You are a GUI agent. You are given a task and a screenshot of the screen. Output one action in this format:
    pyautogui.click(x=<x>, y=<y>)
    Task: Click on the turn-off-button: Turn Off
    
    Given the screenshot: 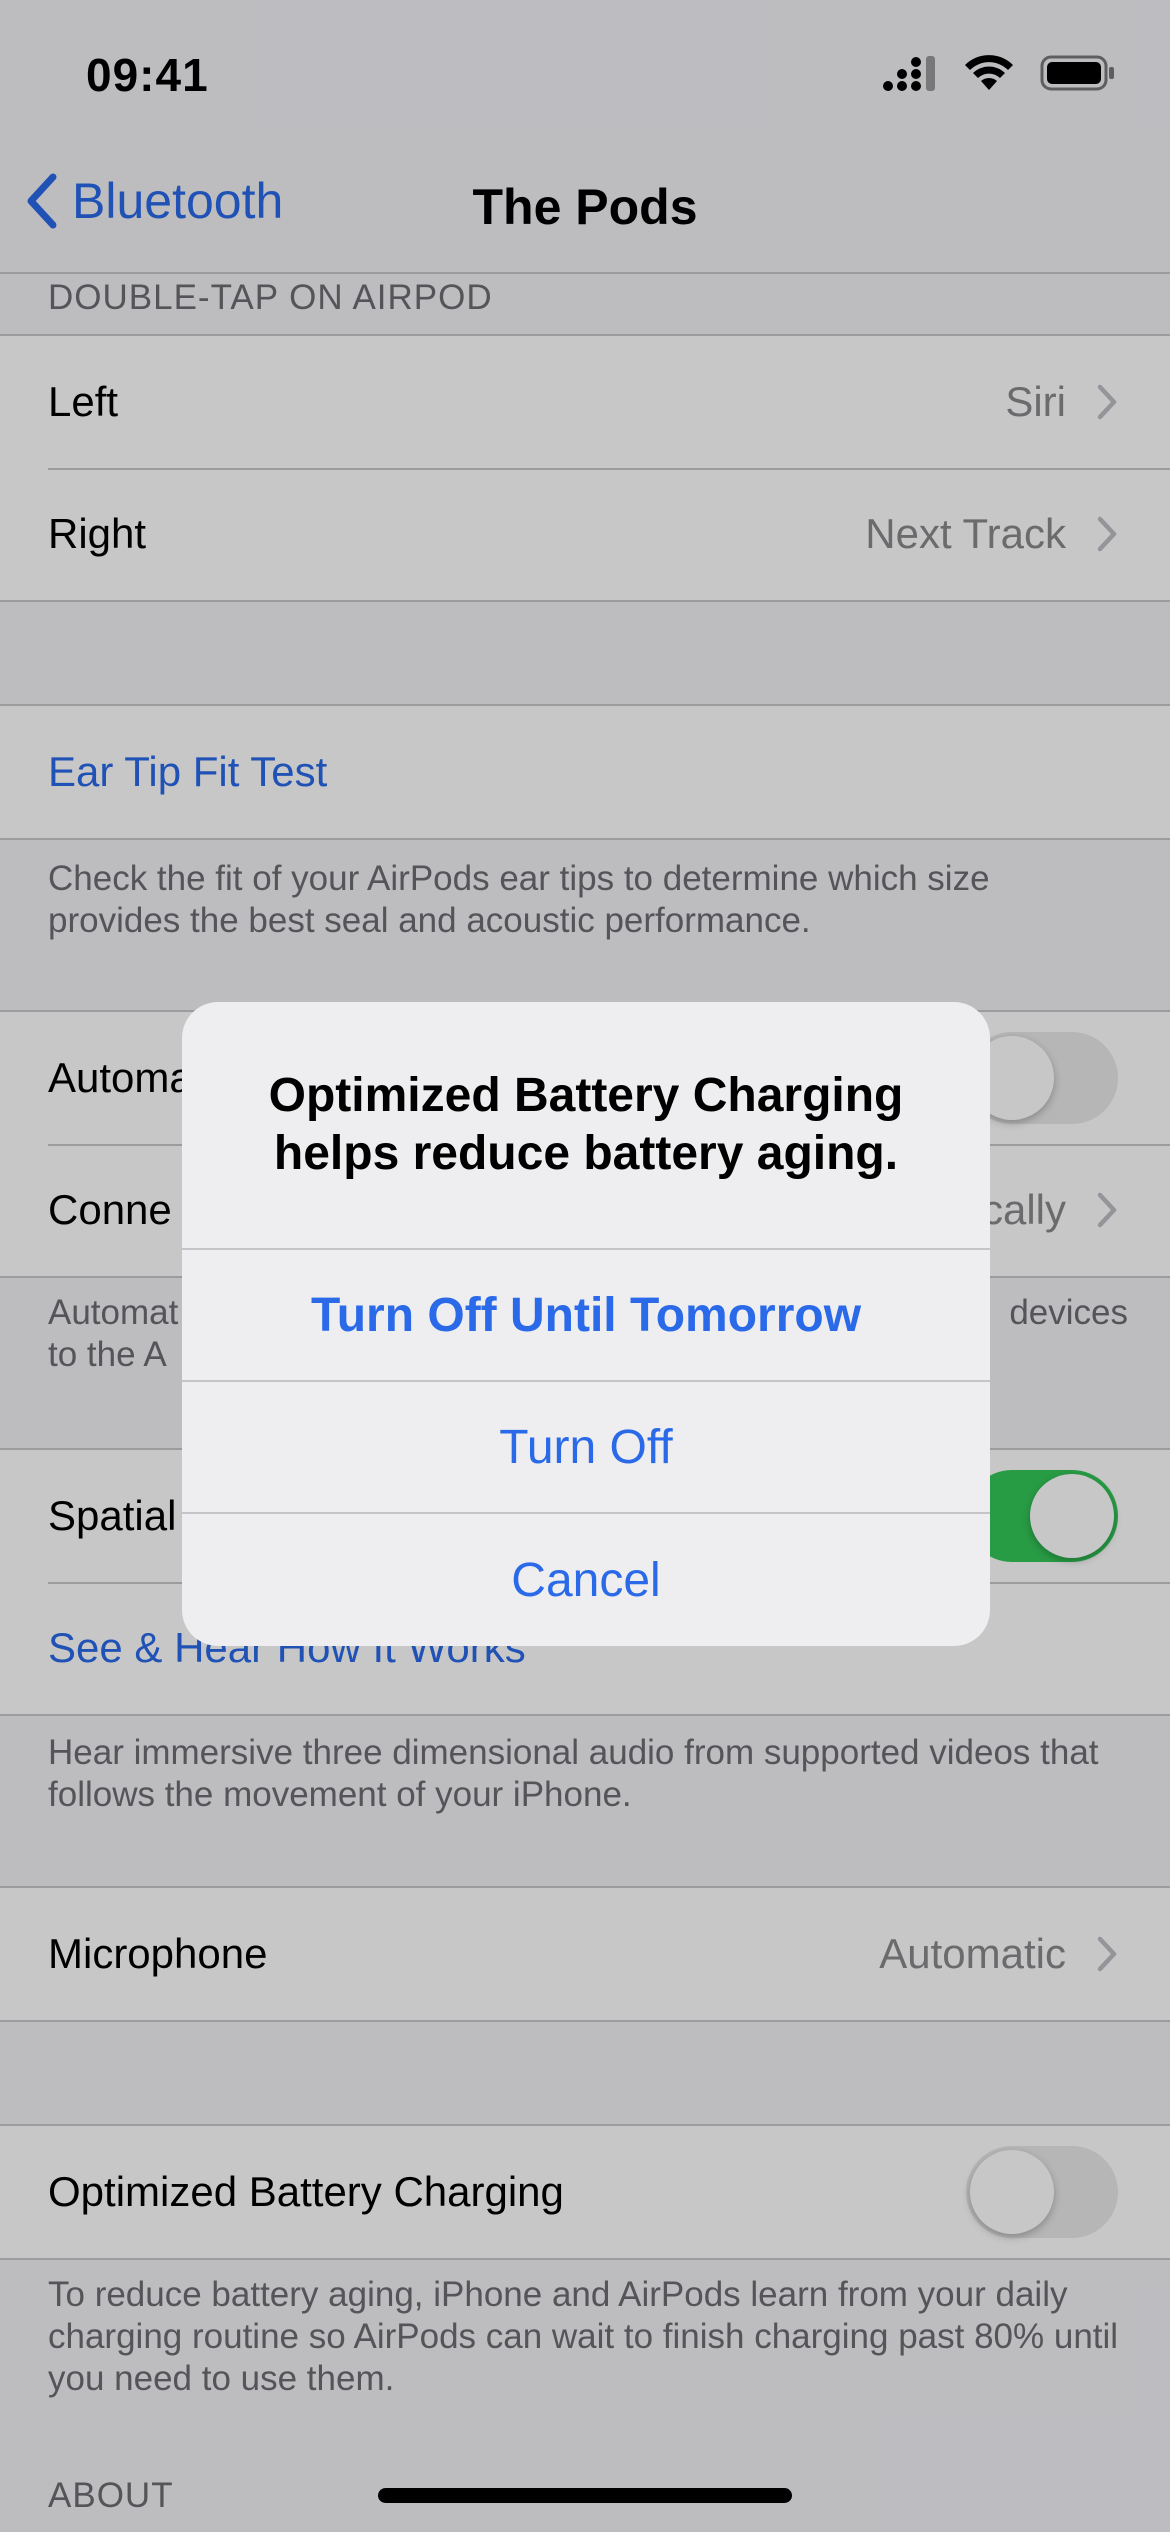 What is the action you would take?
    pyautogui.click(x=586, y=1448)
    